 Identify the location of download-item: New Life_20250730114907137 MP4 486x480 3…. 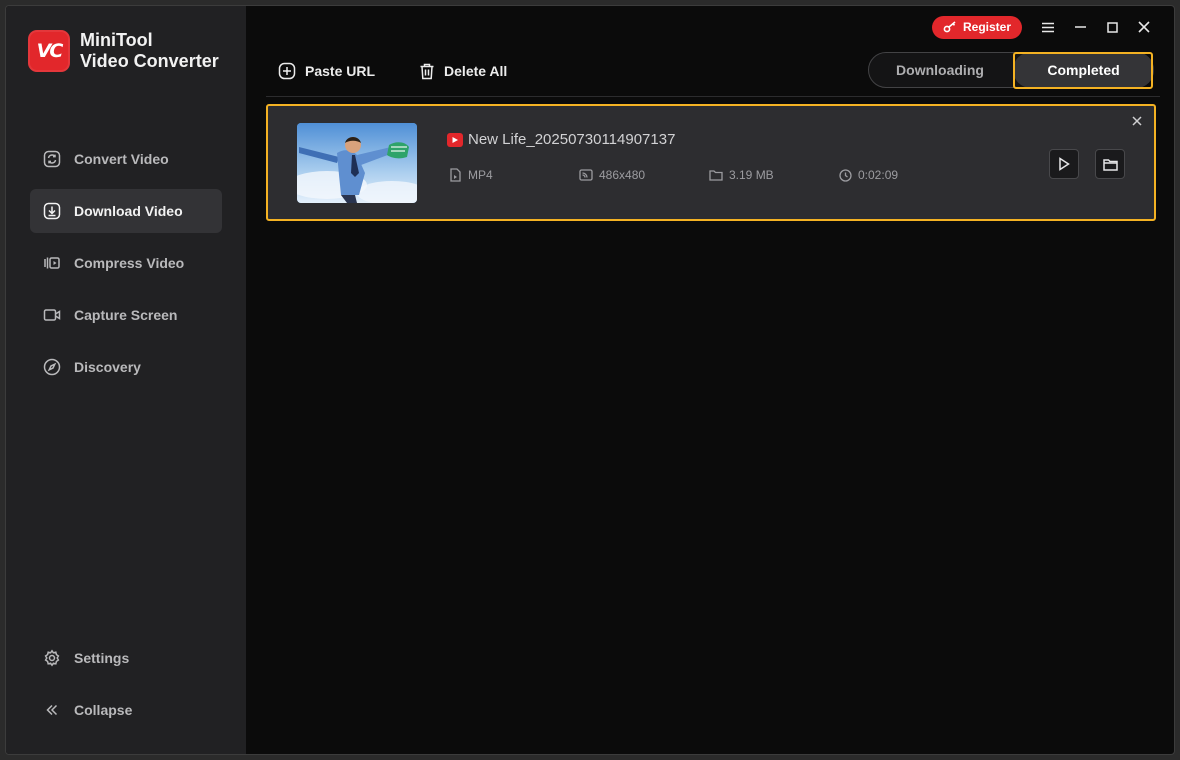
(711, 162).